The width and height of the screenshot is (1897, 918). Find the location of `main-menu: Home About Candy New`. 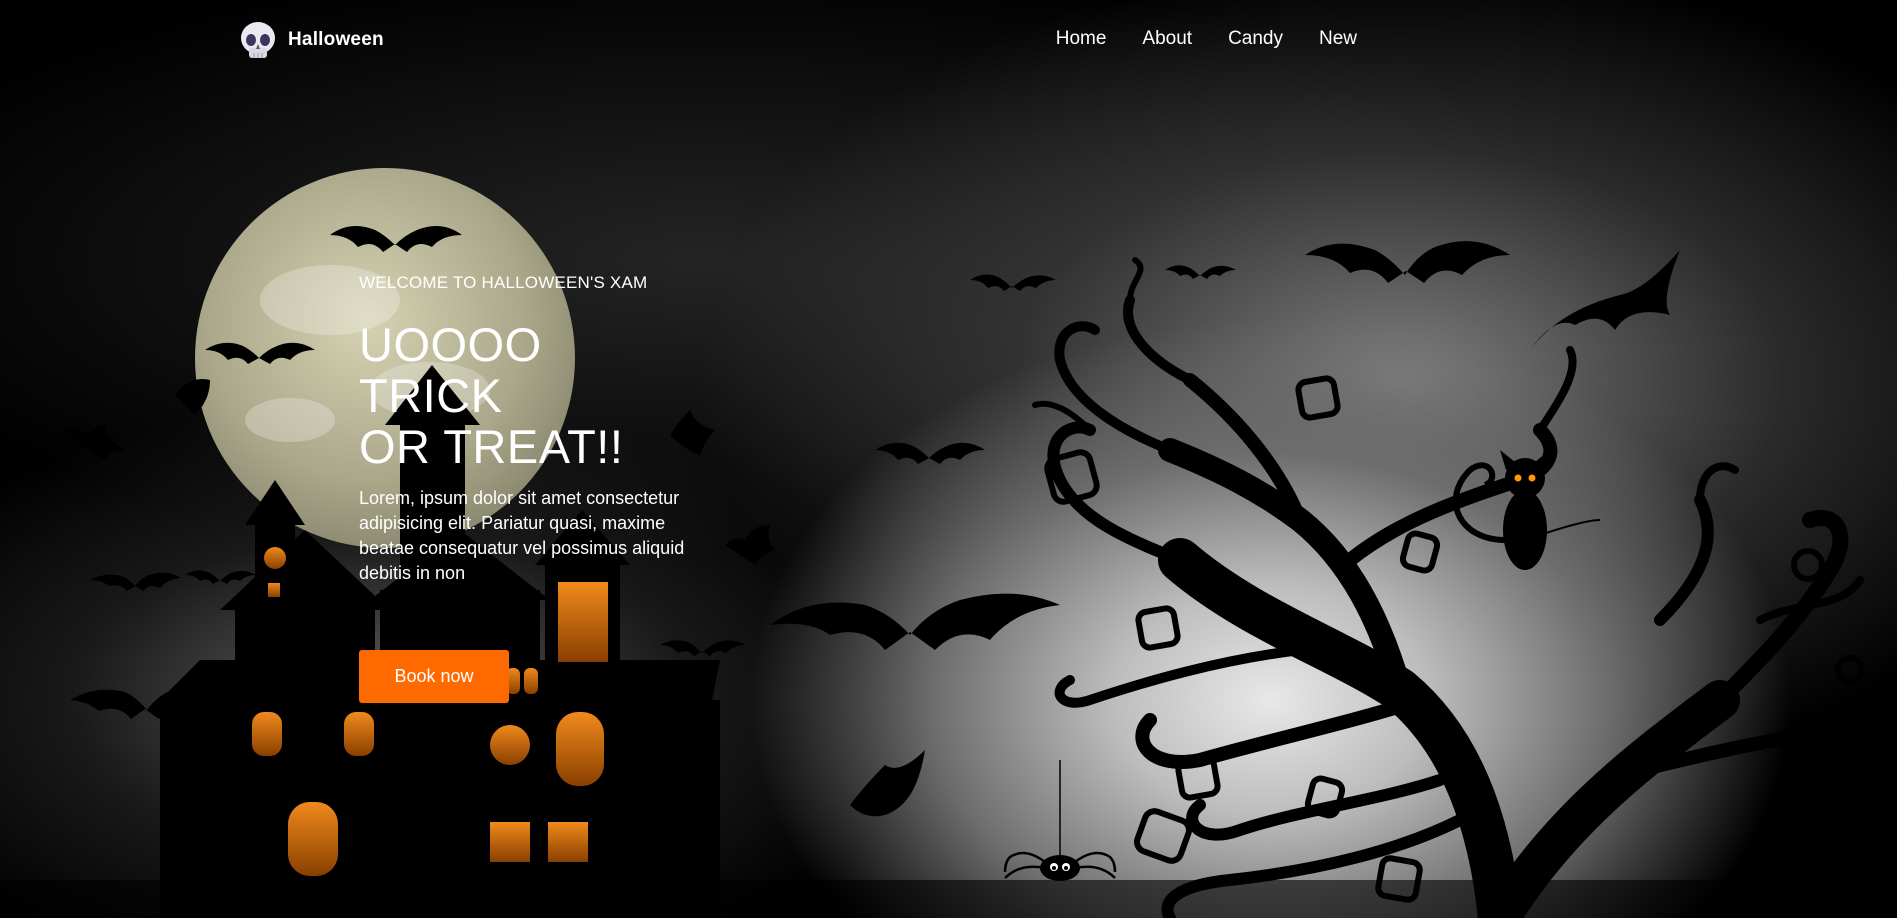

main-menu: Home About Candy New is located at coordinates (1206, 39).